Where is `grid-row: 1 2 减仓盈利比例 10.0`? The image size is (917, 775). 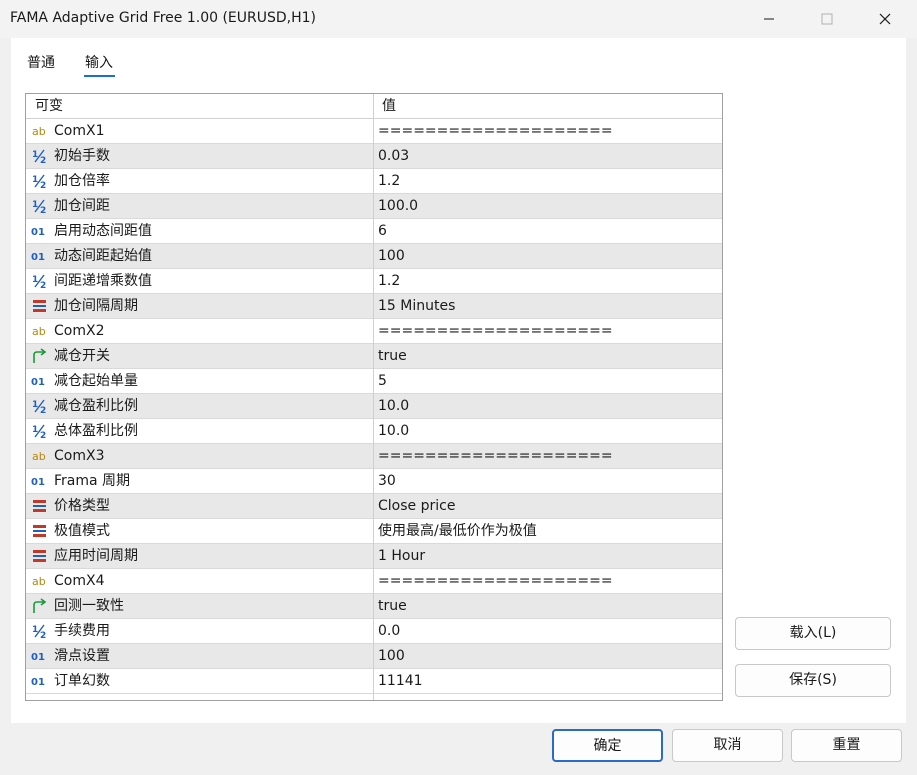 grid-row: 1 2 减仓盈利比例 10.0 is located at coordinates (374, 406).